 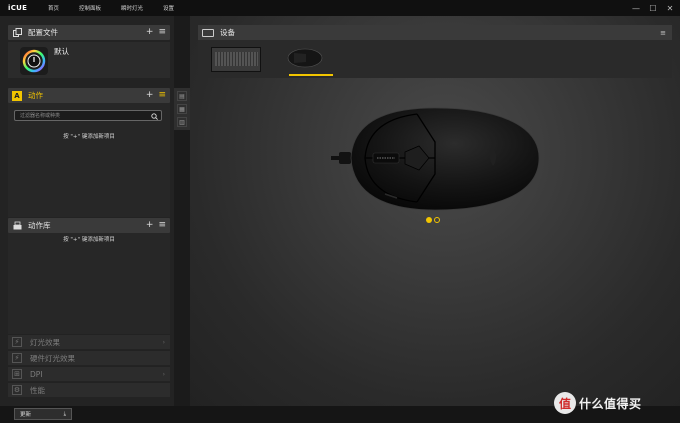 I want to click on add-library-button: +, so click(x=150, y=225).